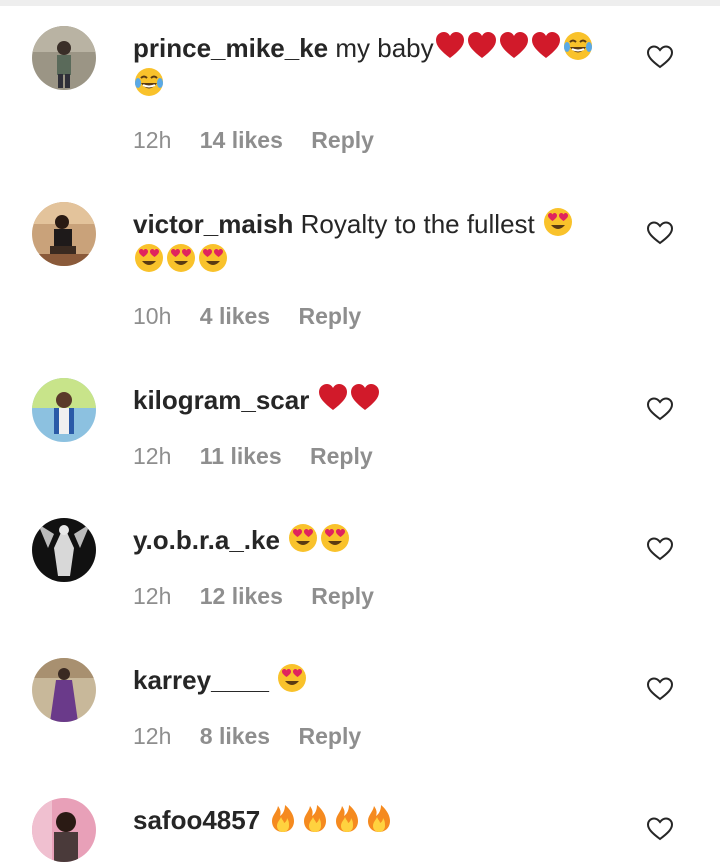 Image resolution: width=720 pixels, height=862 pixels. I want to click on comment-text: y.o.b.r.a_.ke, so click(373, 540).